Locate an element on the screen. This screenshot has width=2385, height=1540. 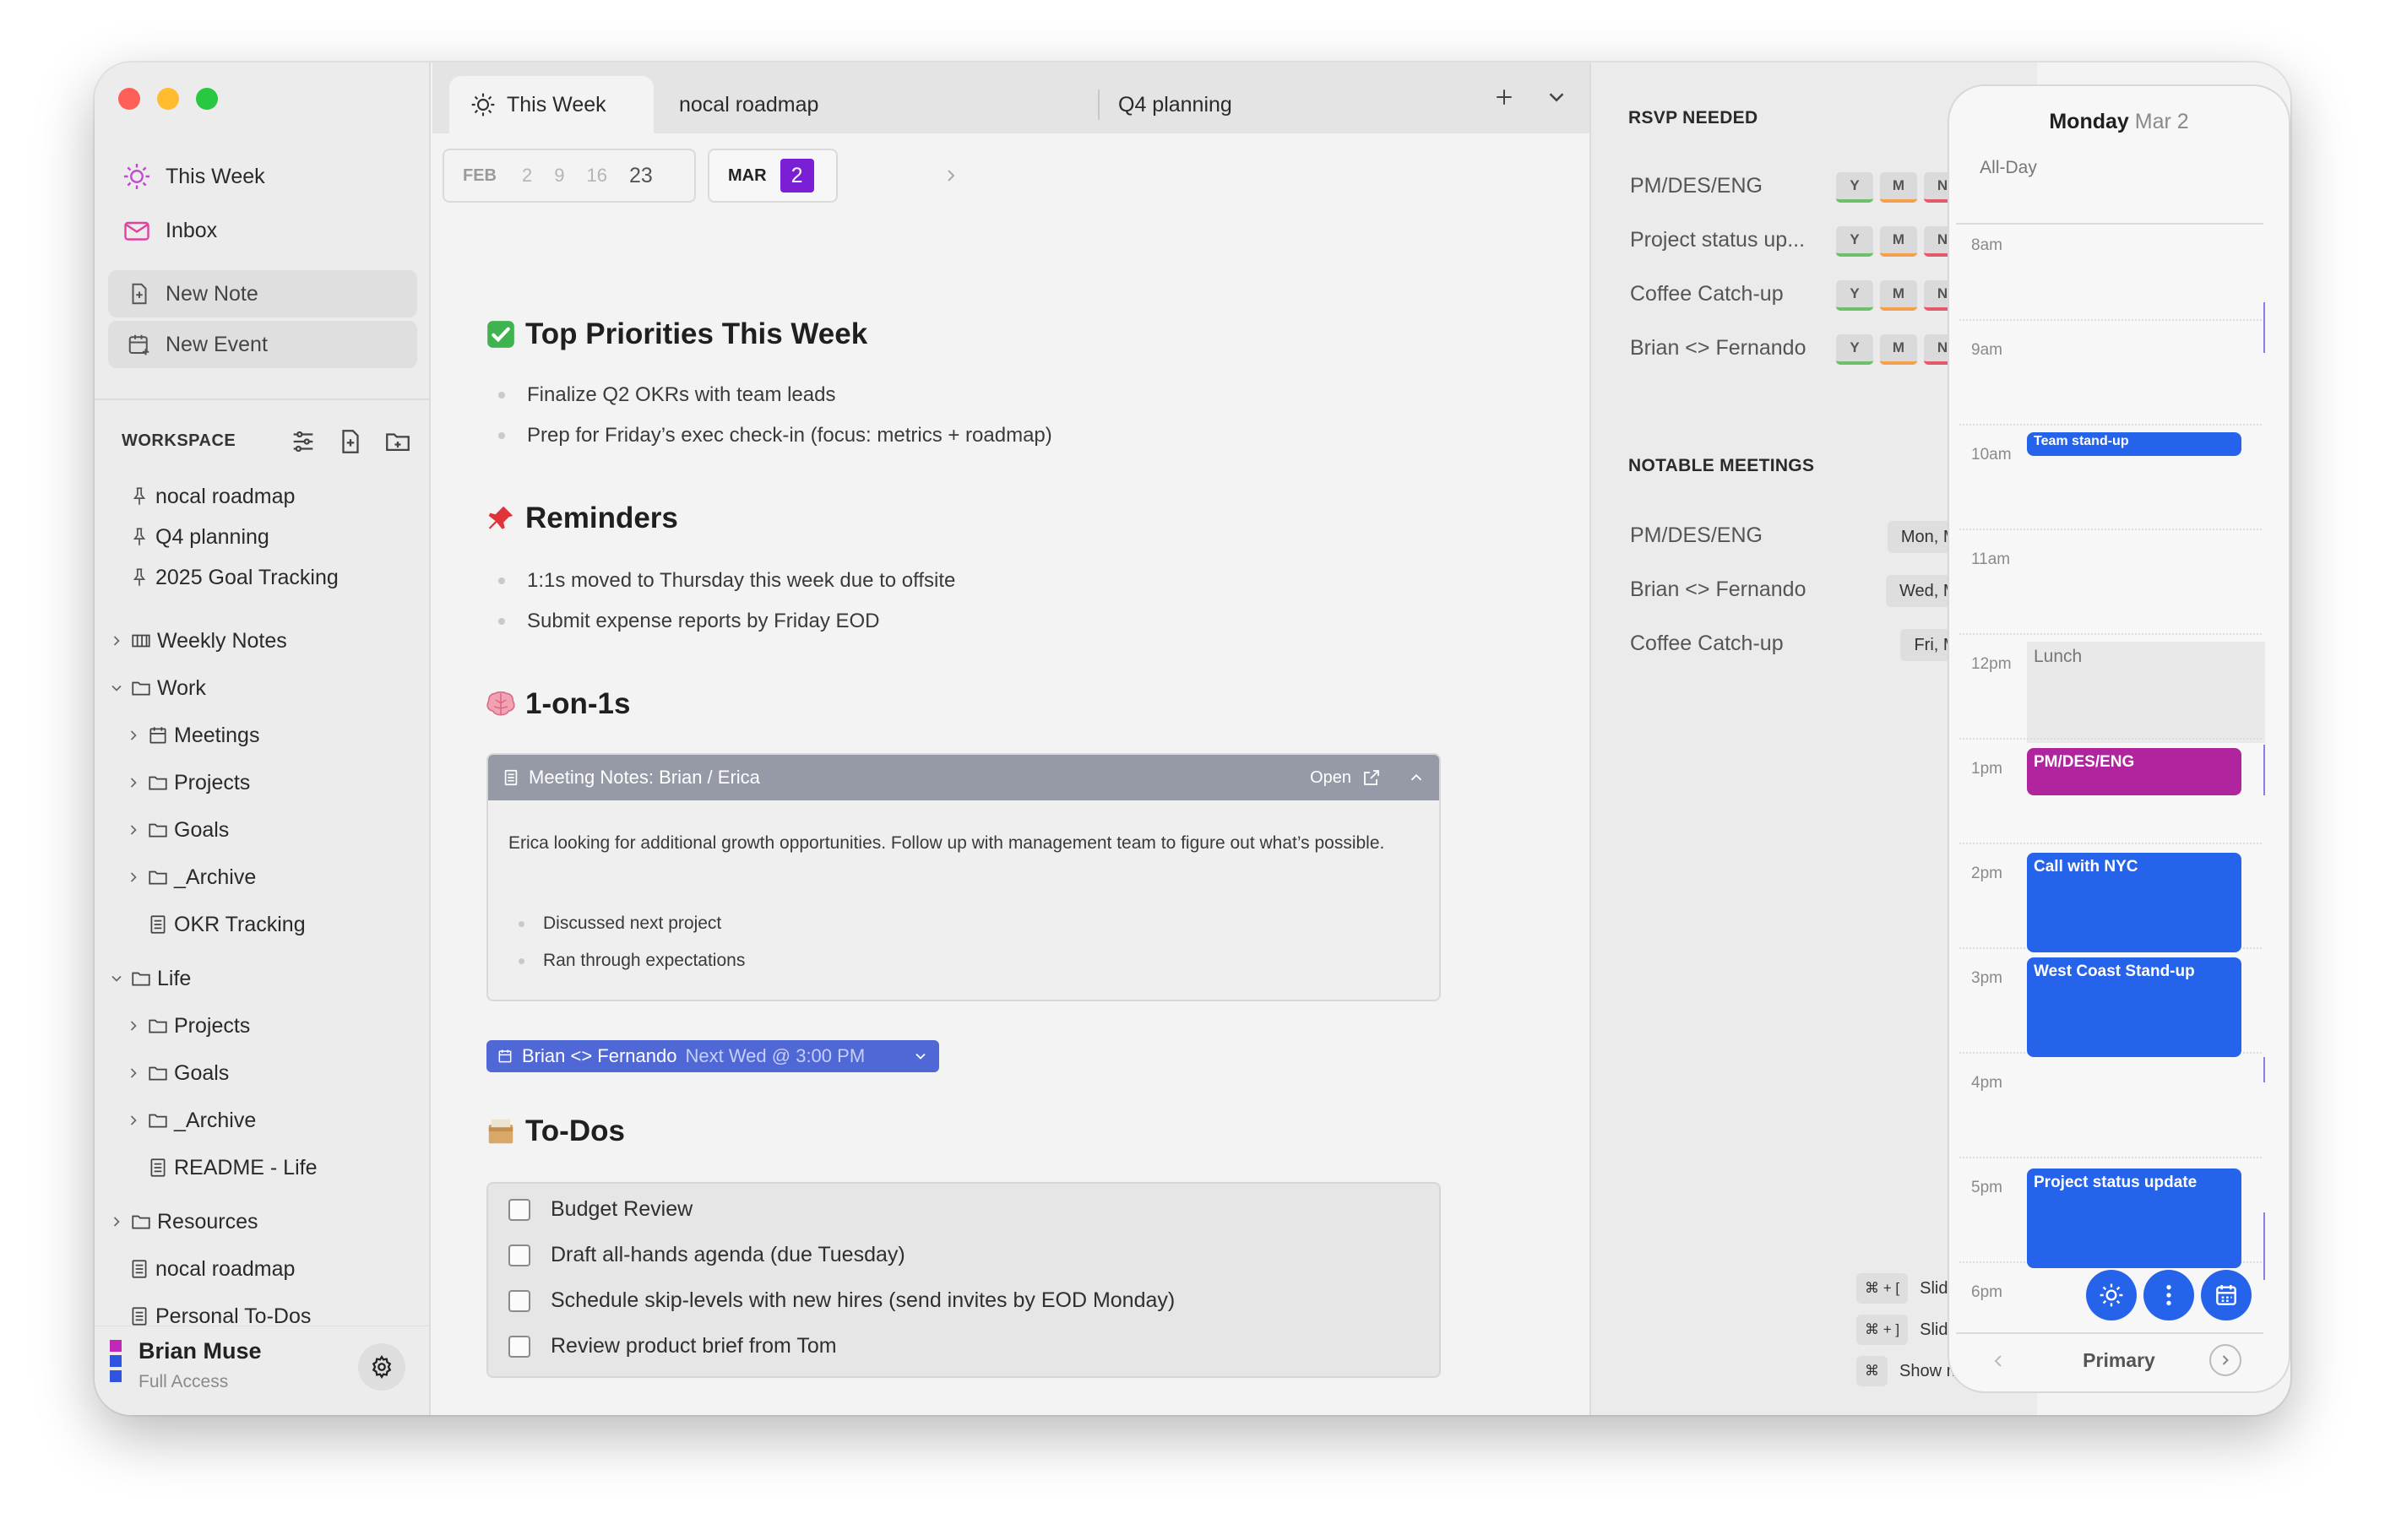
tree-label: Meetings is located at coordinates (217, 735).